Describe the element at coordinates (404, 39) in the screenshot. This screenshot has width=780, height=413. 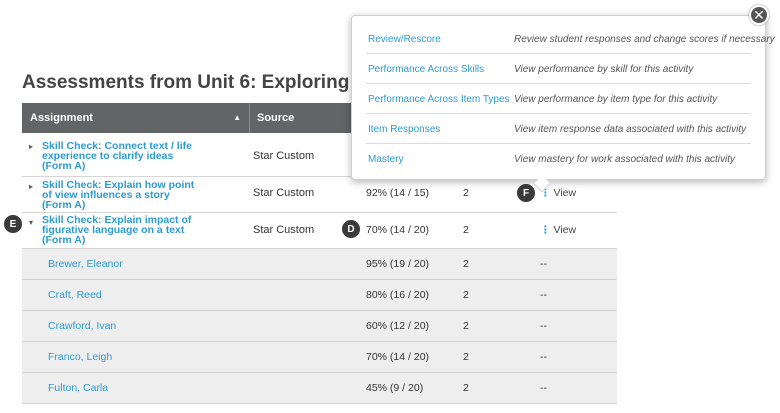
I see `review-rescore-link: Review/Rescore` at that location.